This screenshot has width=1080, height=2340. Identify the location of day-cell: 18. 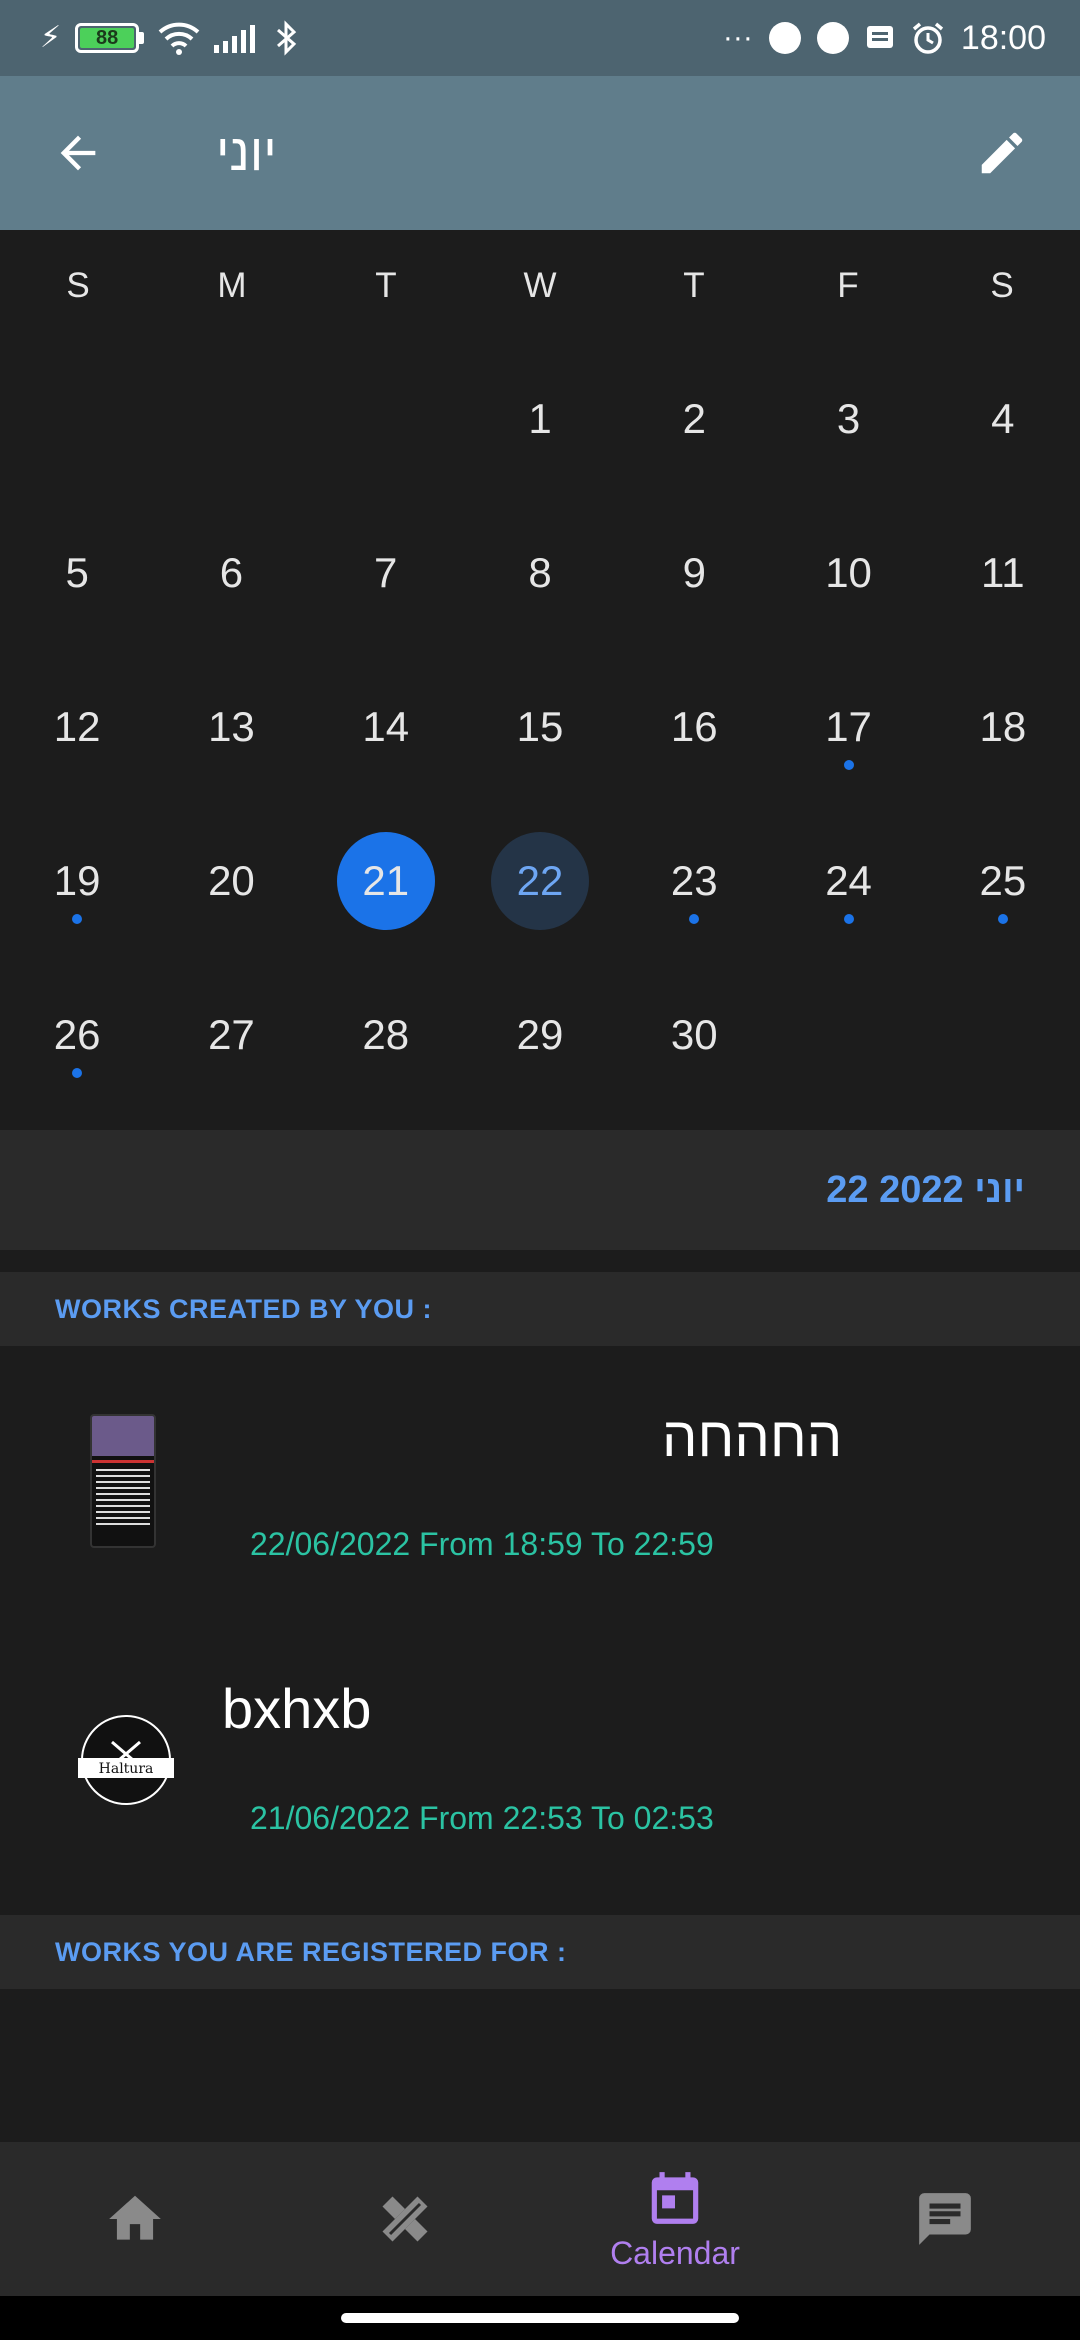
(1003, 727).